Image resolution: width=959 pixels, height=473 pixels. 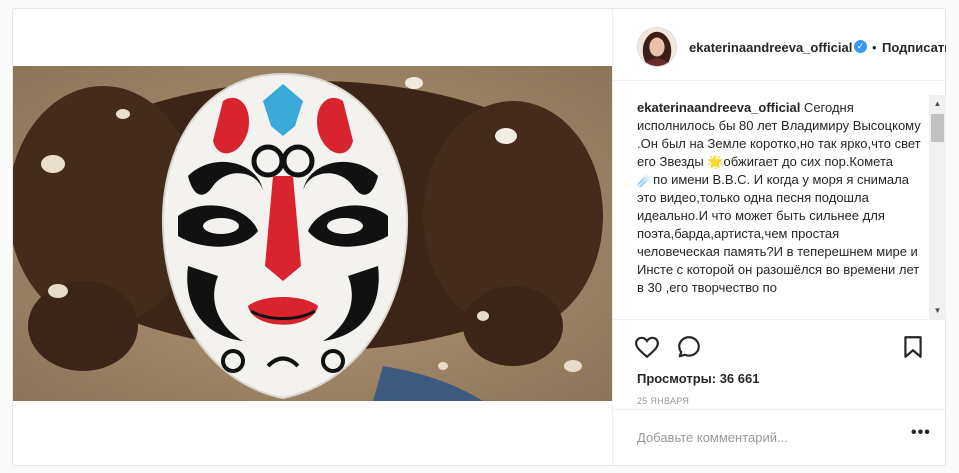 I want to click on triangle-down-icon: ▼, so click(x=937, y=310).